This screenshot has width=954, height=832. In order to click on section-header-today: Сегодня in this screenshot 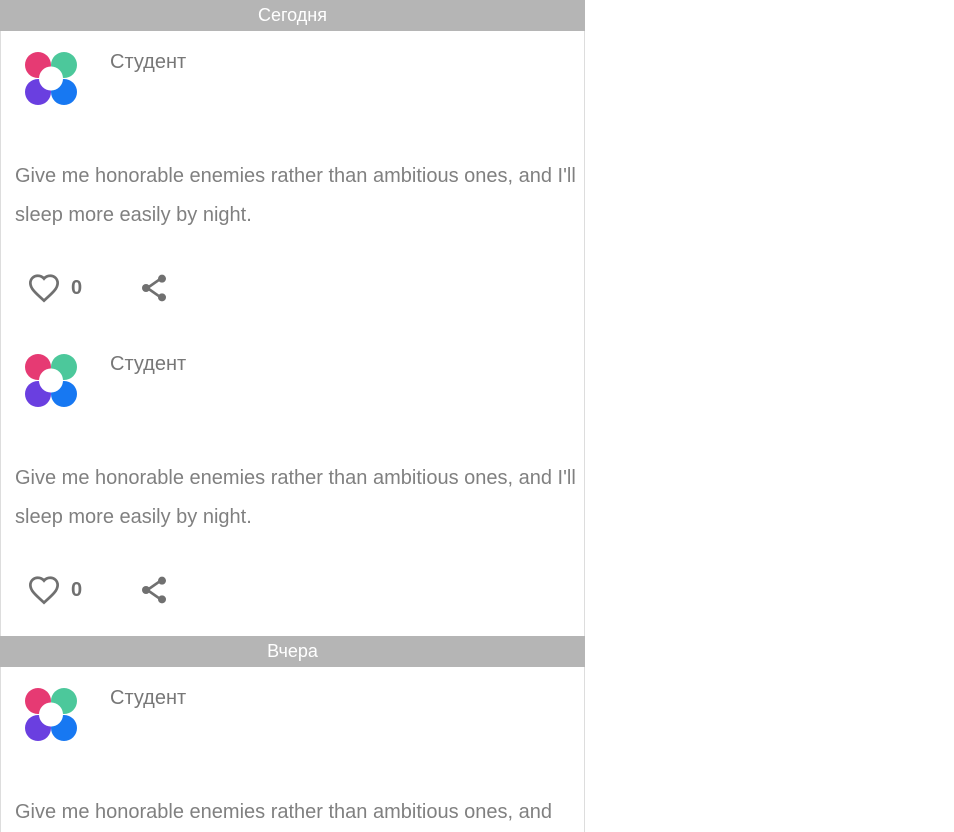, I will do `click(292, 15)`.